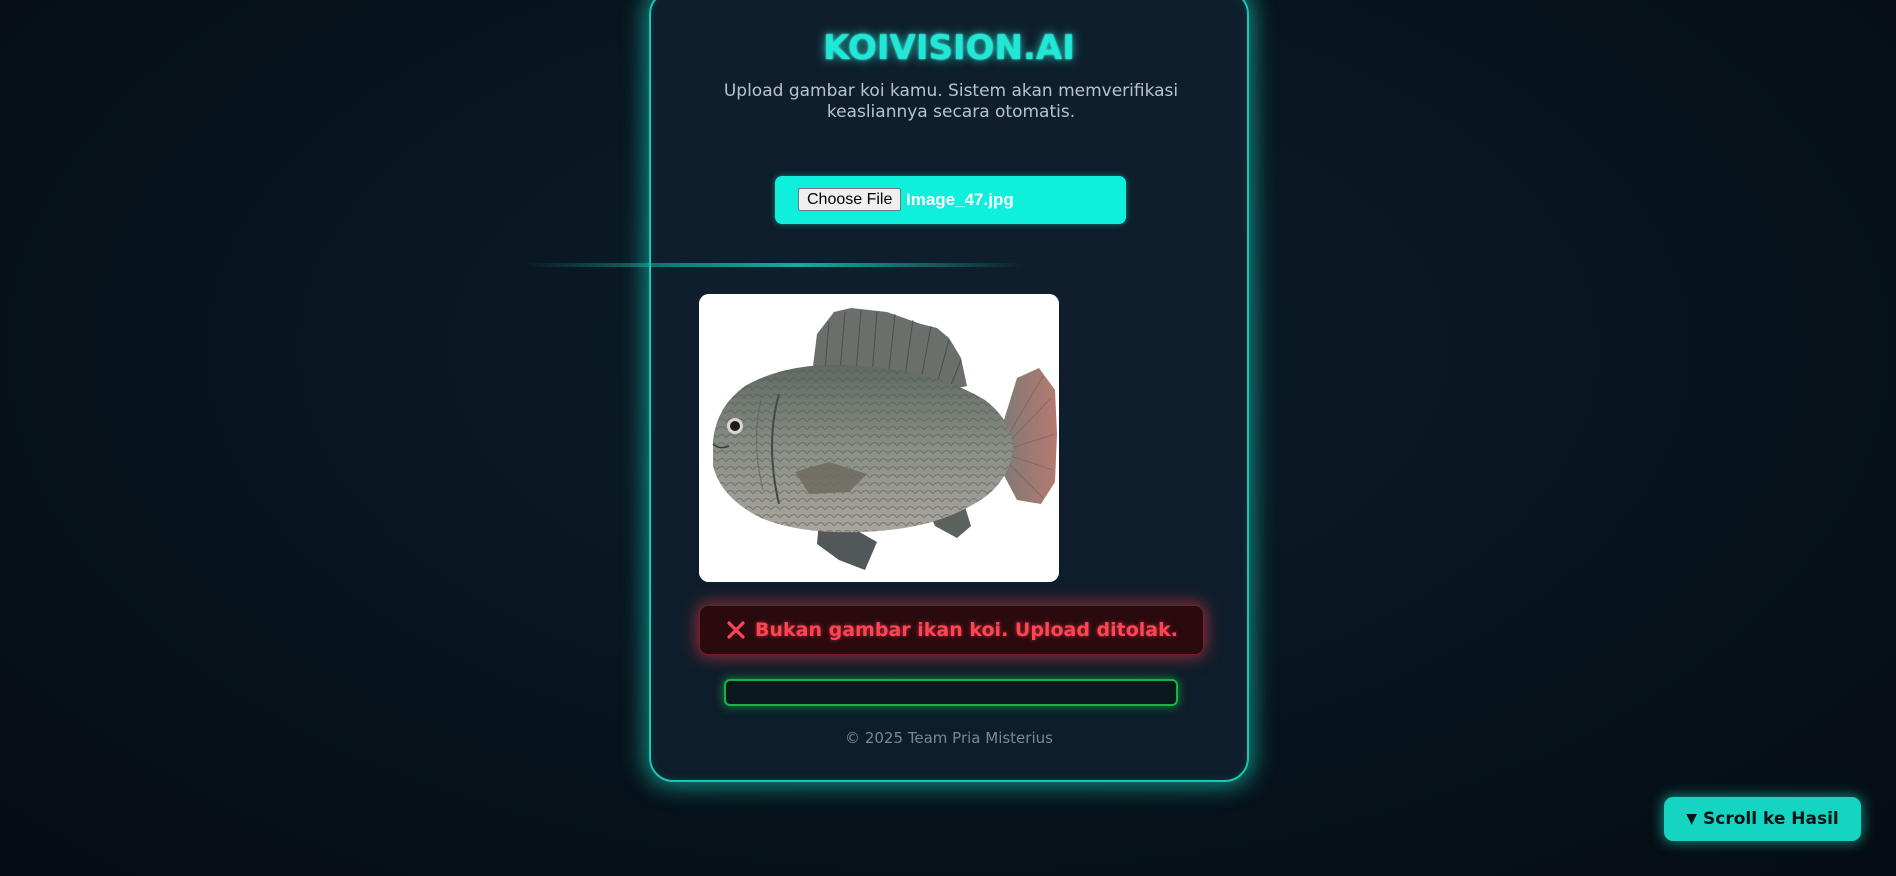 Image resolution: width=1896 pixels, height=876 pixels. I want to click on image-preview, so click(879, 438).